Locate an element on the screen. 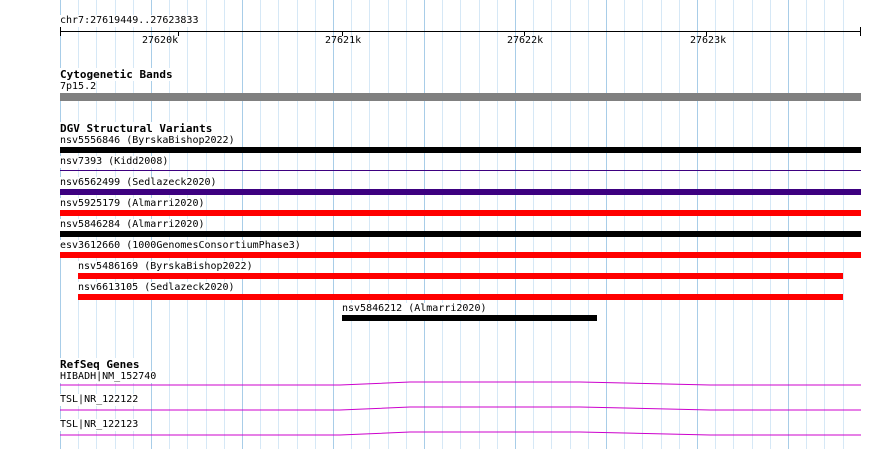 The image size is (890, 449). cytoband-label: 7p15.2 is located at coordinates (78, 87).